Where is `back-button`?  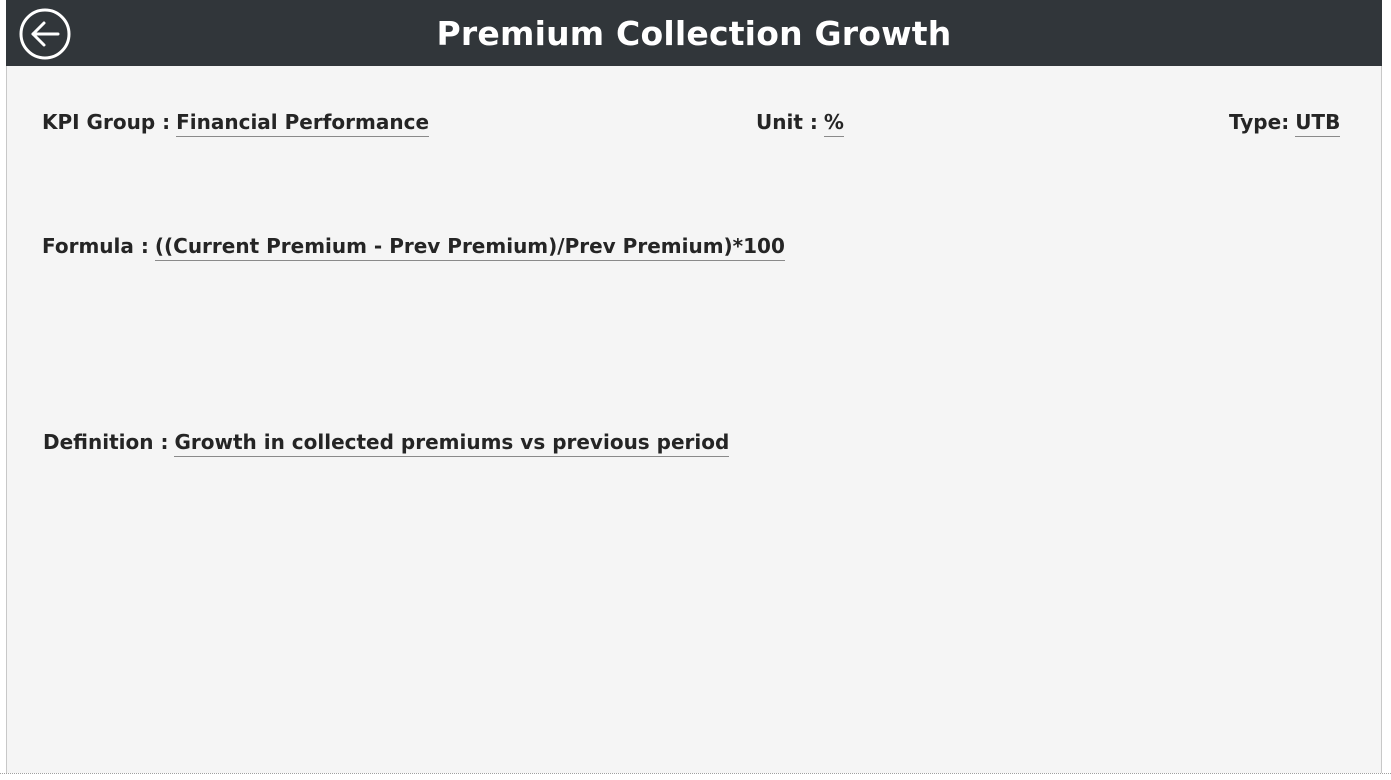 back-button is located at coordinates (45, 34).